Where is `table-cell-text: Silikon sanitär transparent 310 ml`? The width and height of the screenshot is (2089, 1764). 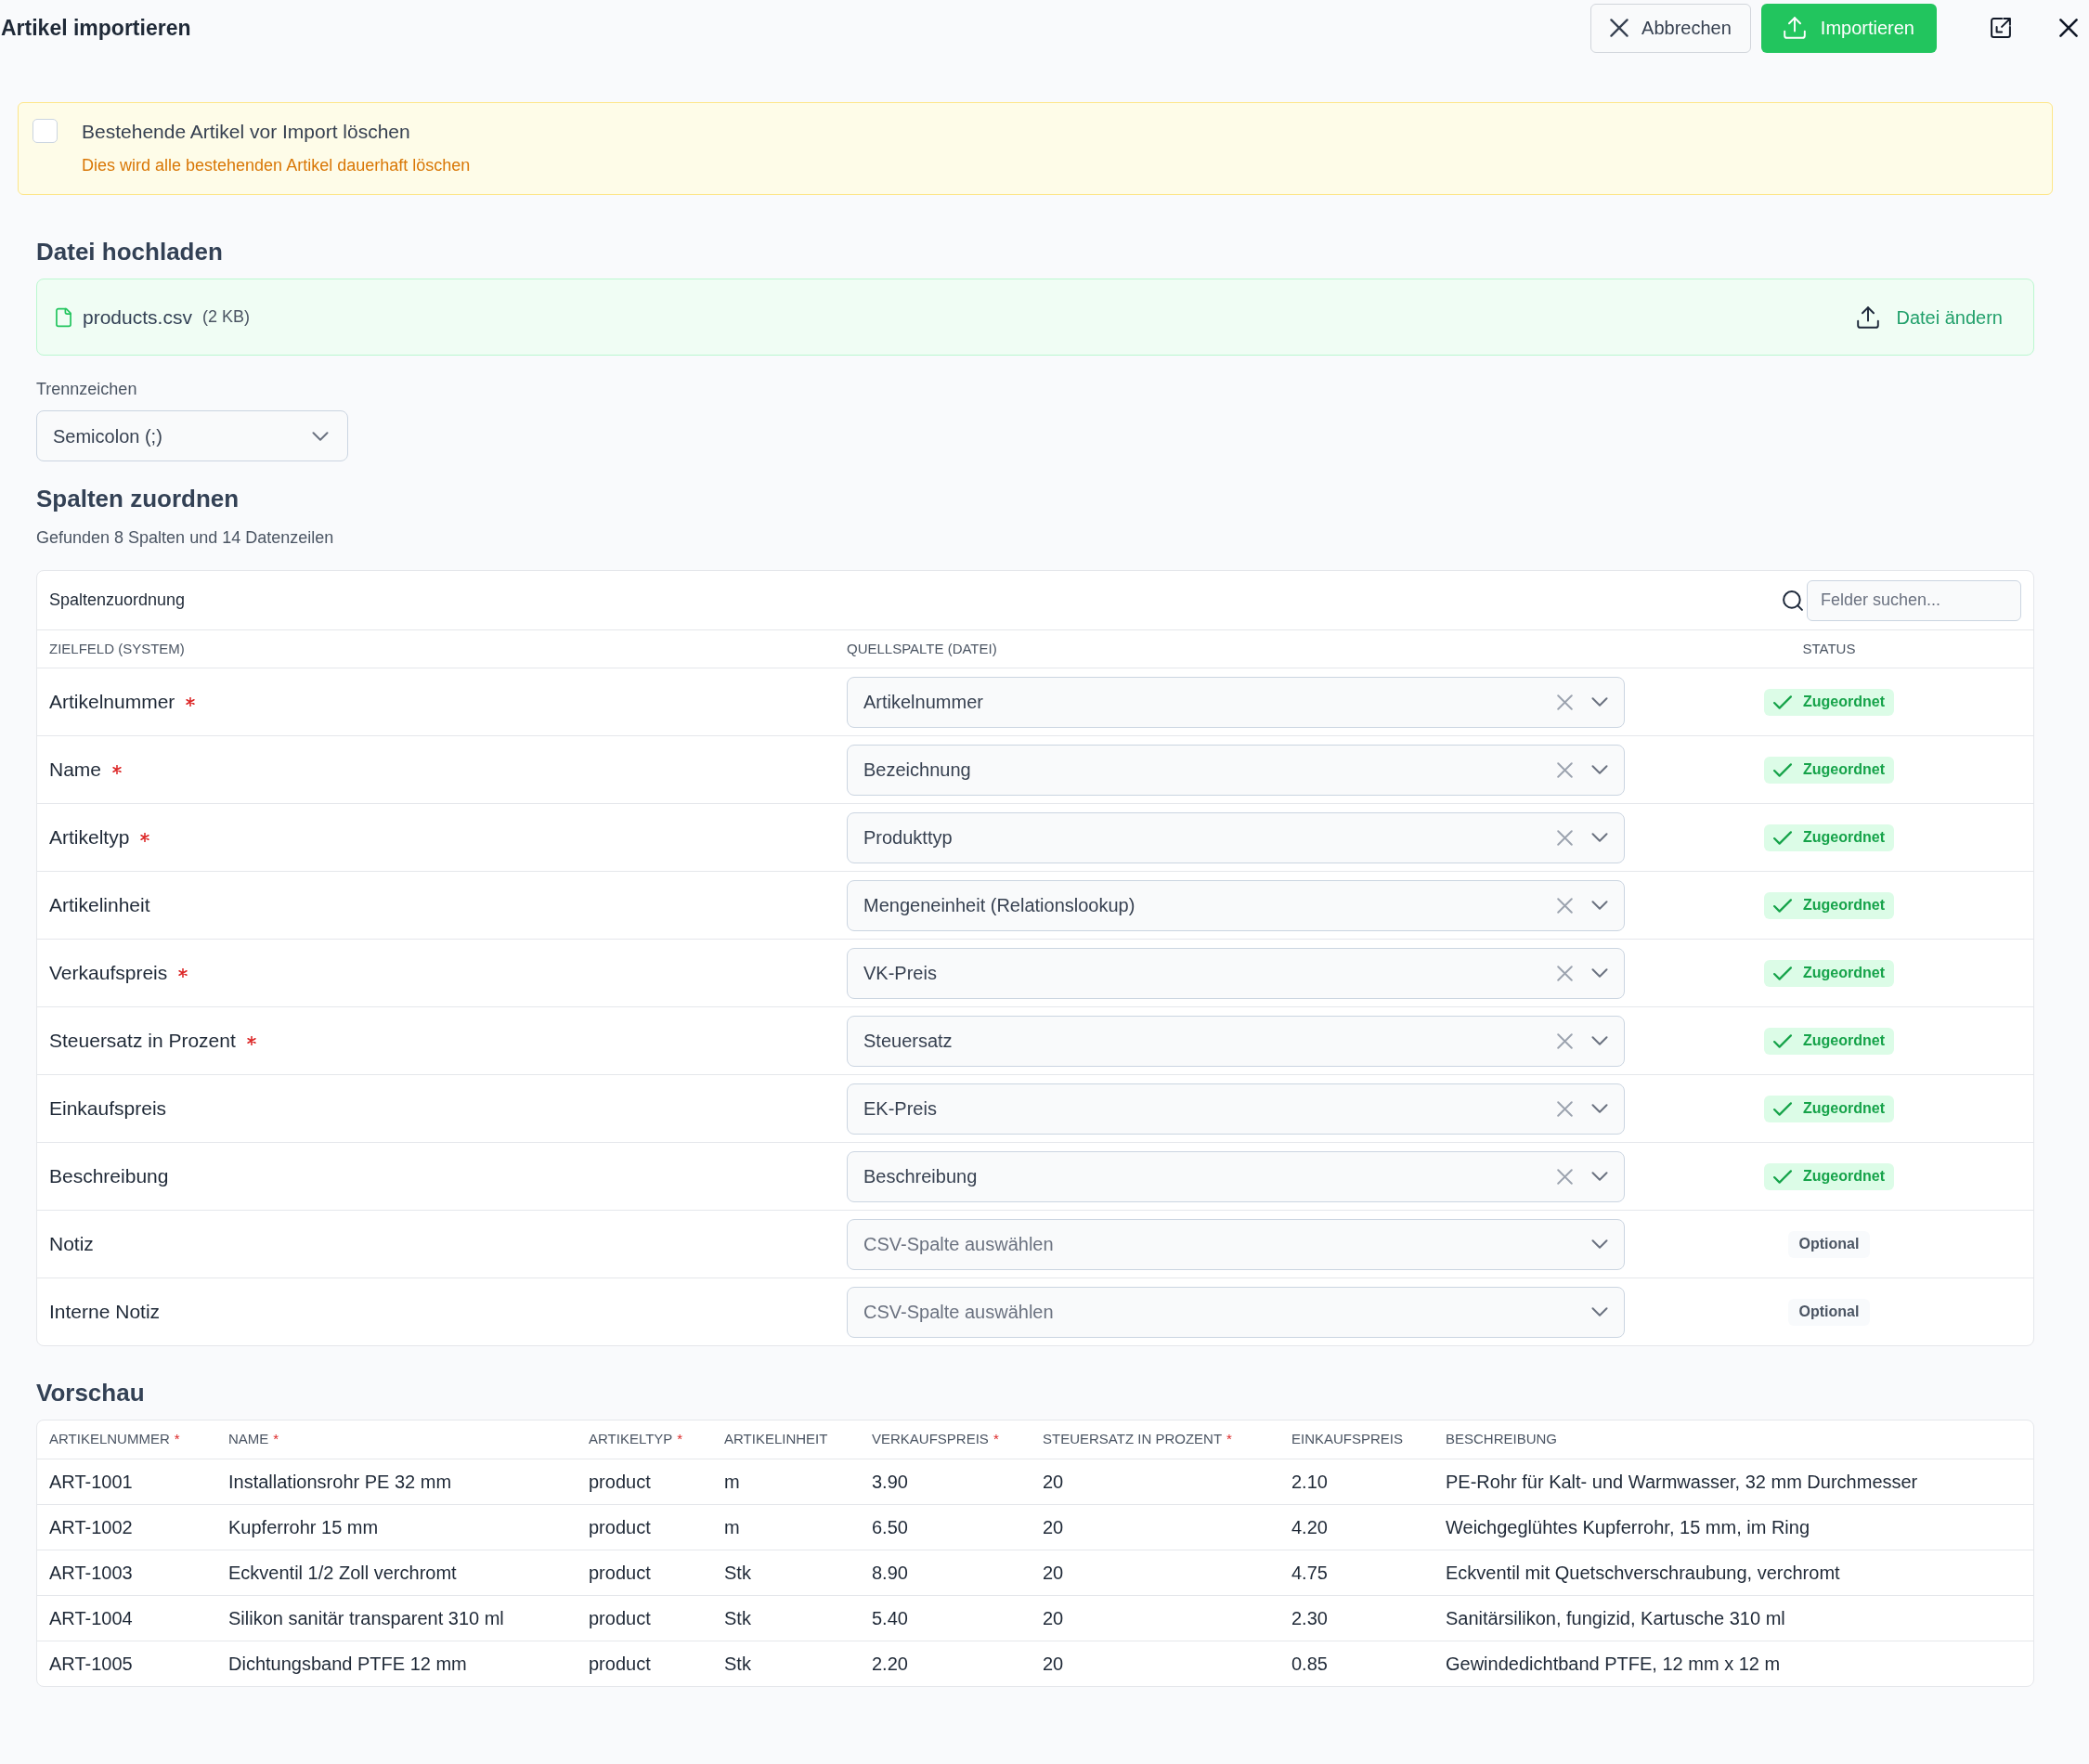
table-cell-text: Silikon sanitär transparent 310 ml is located at coordinates (366, 1618).